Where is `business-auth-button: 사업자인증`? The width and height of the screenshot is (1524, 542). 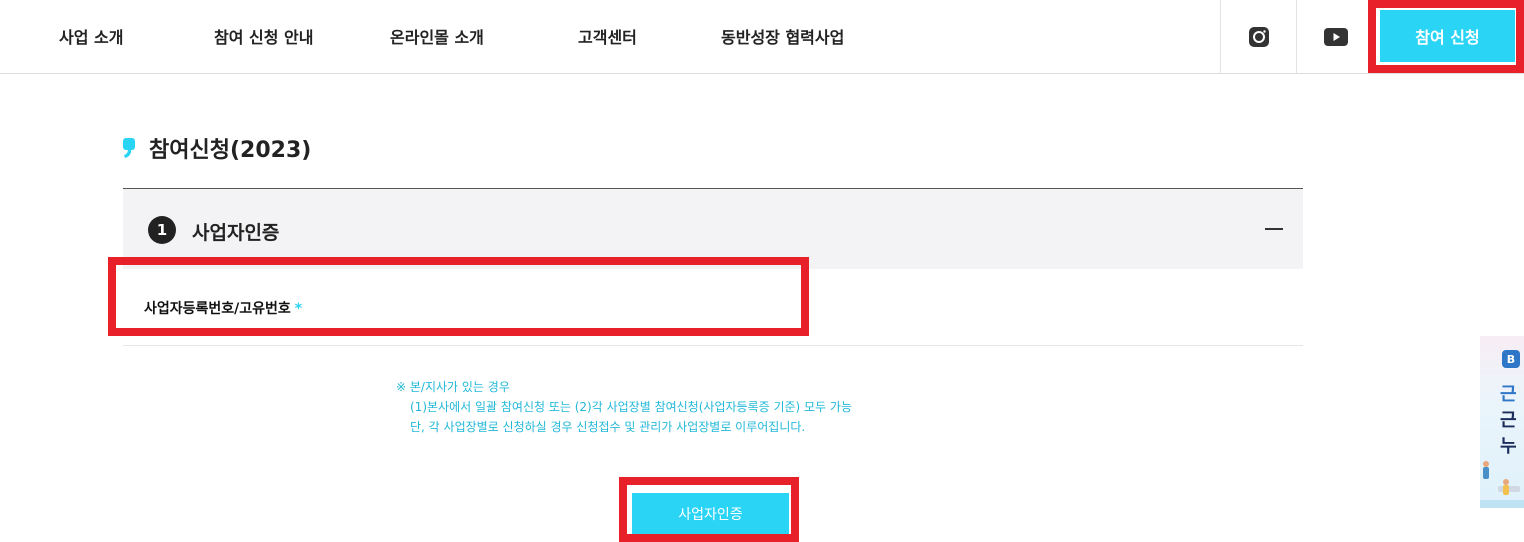
business-auth-button: 사업자인증 is located at coordinates (710, 513).